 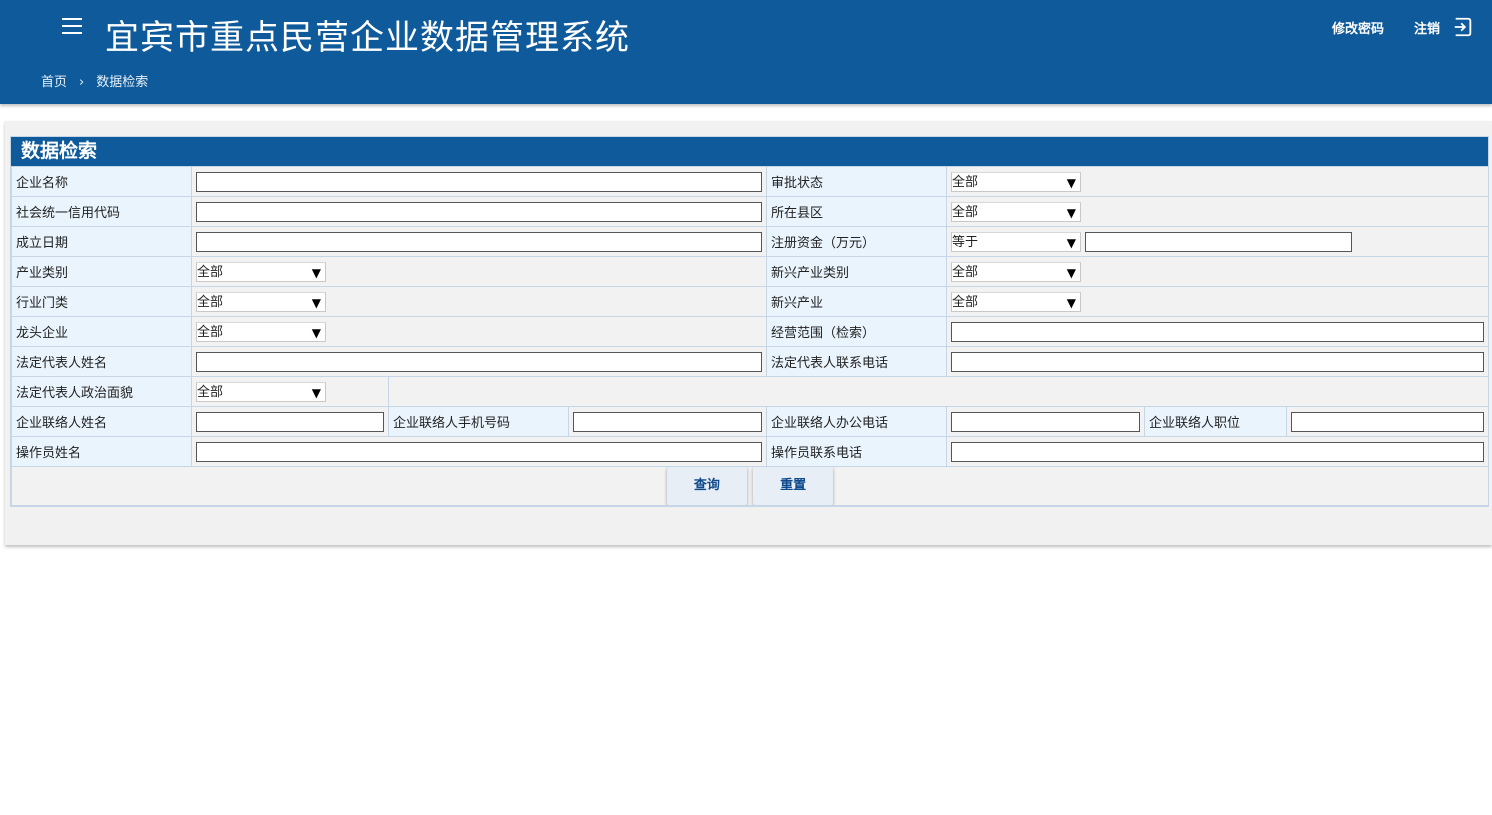 What do you see at coordinates (793, 486) in the screenshot?
I see `reset-button: 重置` at bounding box center [793, 486].